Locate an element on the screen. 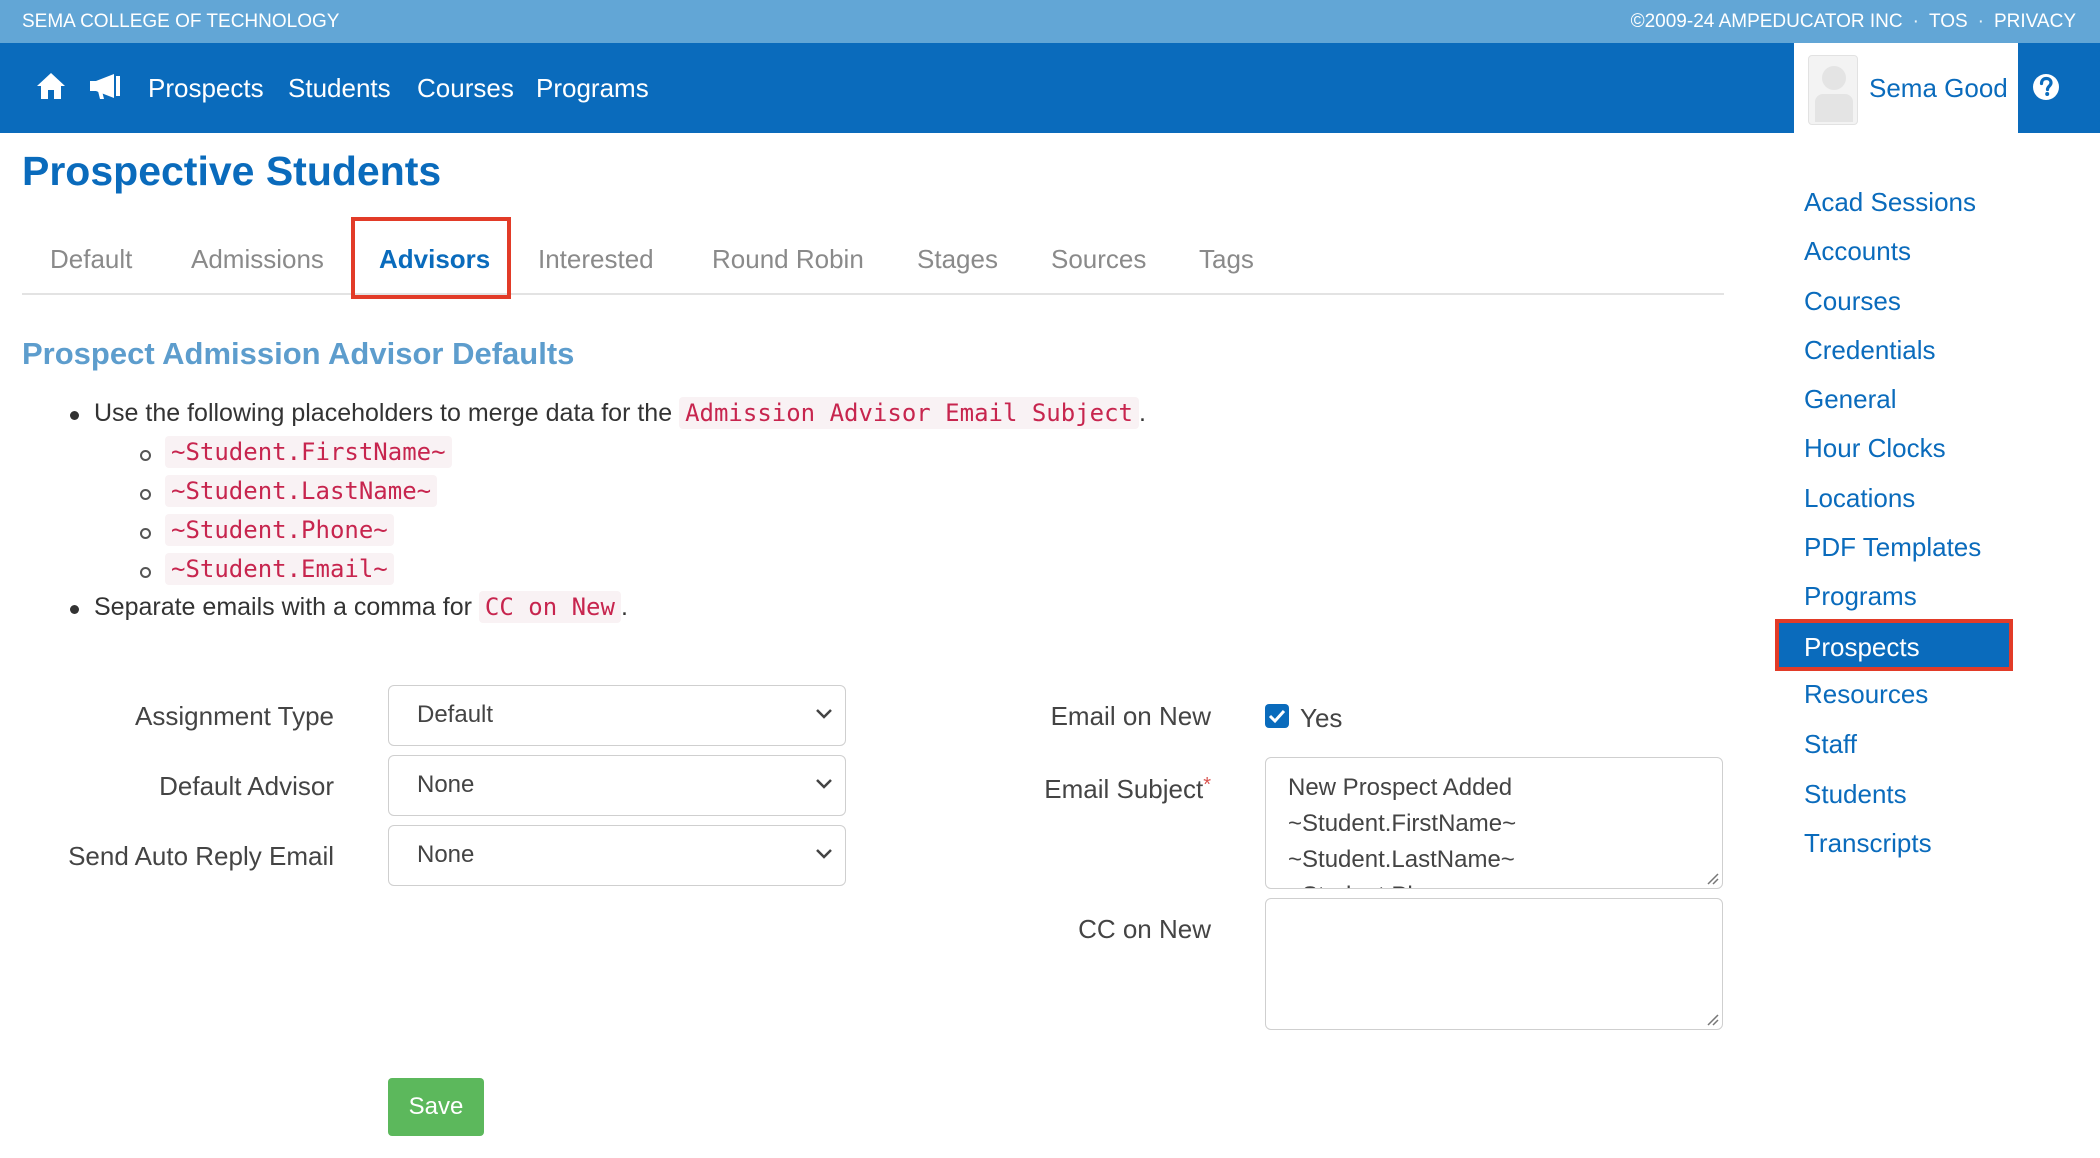  sidebar-item-pdf-templates: PDF Templates is located at coordinates (1892, 547).